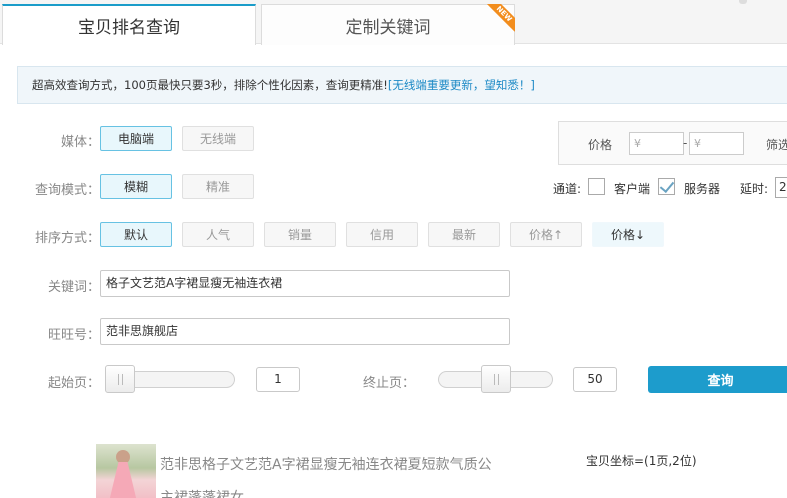 The image size is (787, 498). What do you see at coordinates (136, 138) in the screenshot?
I see `media-option-pc: 电脑端` at bounding box center [136, 138].